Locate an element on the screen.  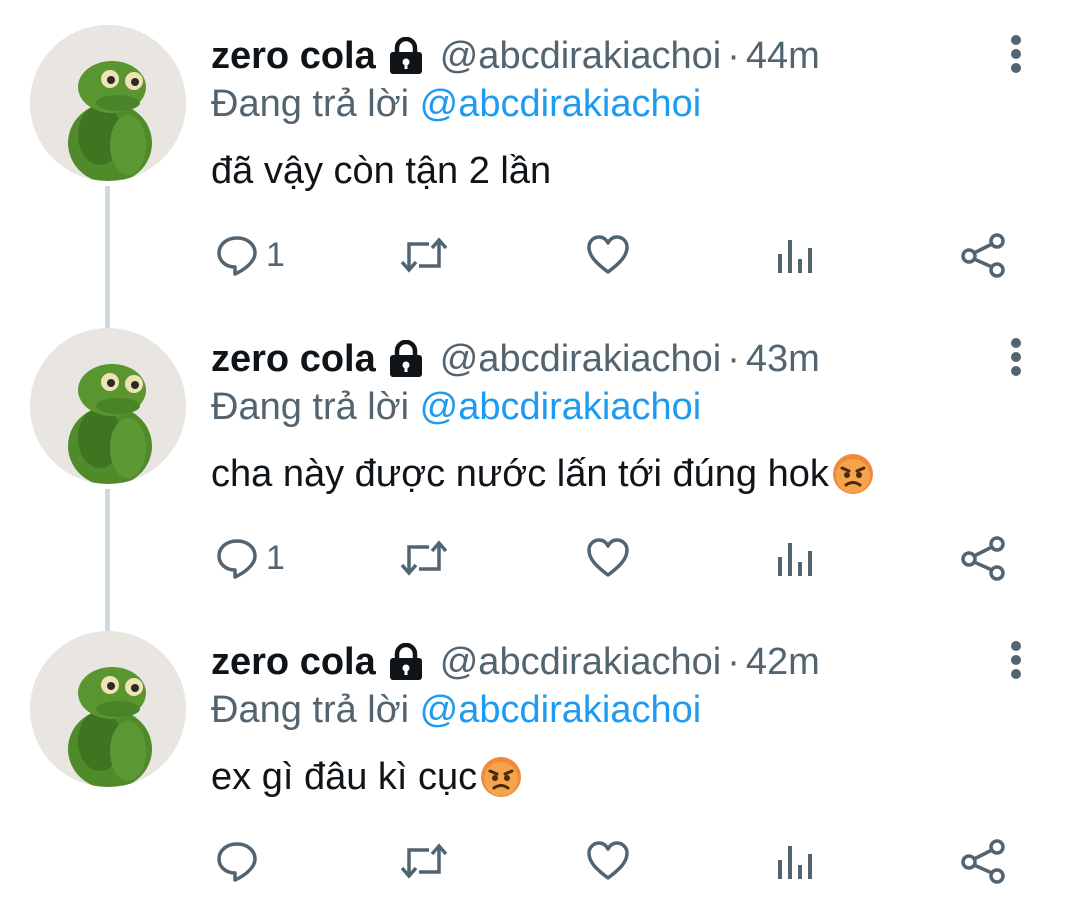
timestamp: 43m is located at coordinates (783, 359).